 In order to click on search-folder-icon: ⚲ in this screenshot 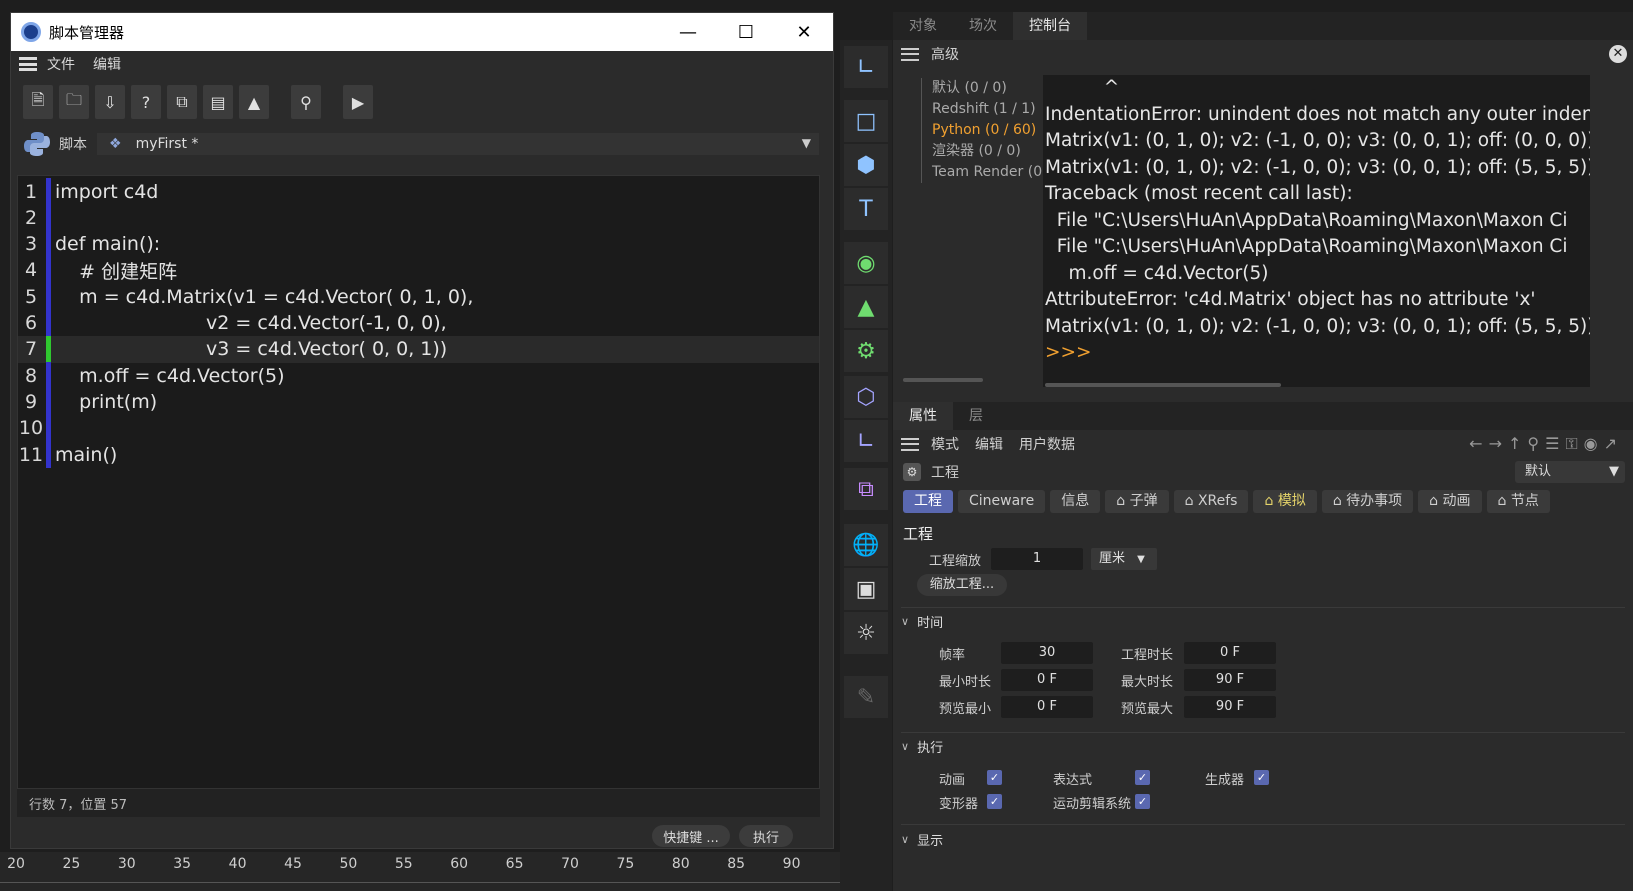, I will do `click(306, 102)`.